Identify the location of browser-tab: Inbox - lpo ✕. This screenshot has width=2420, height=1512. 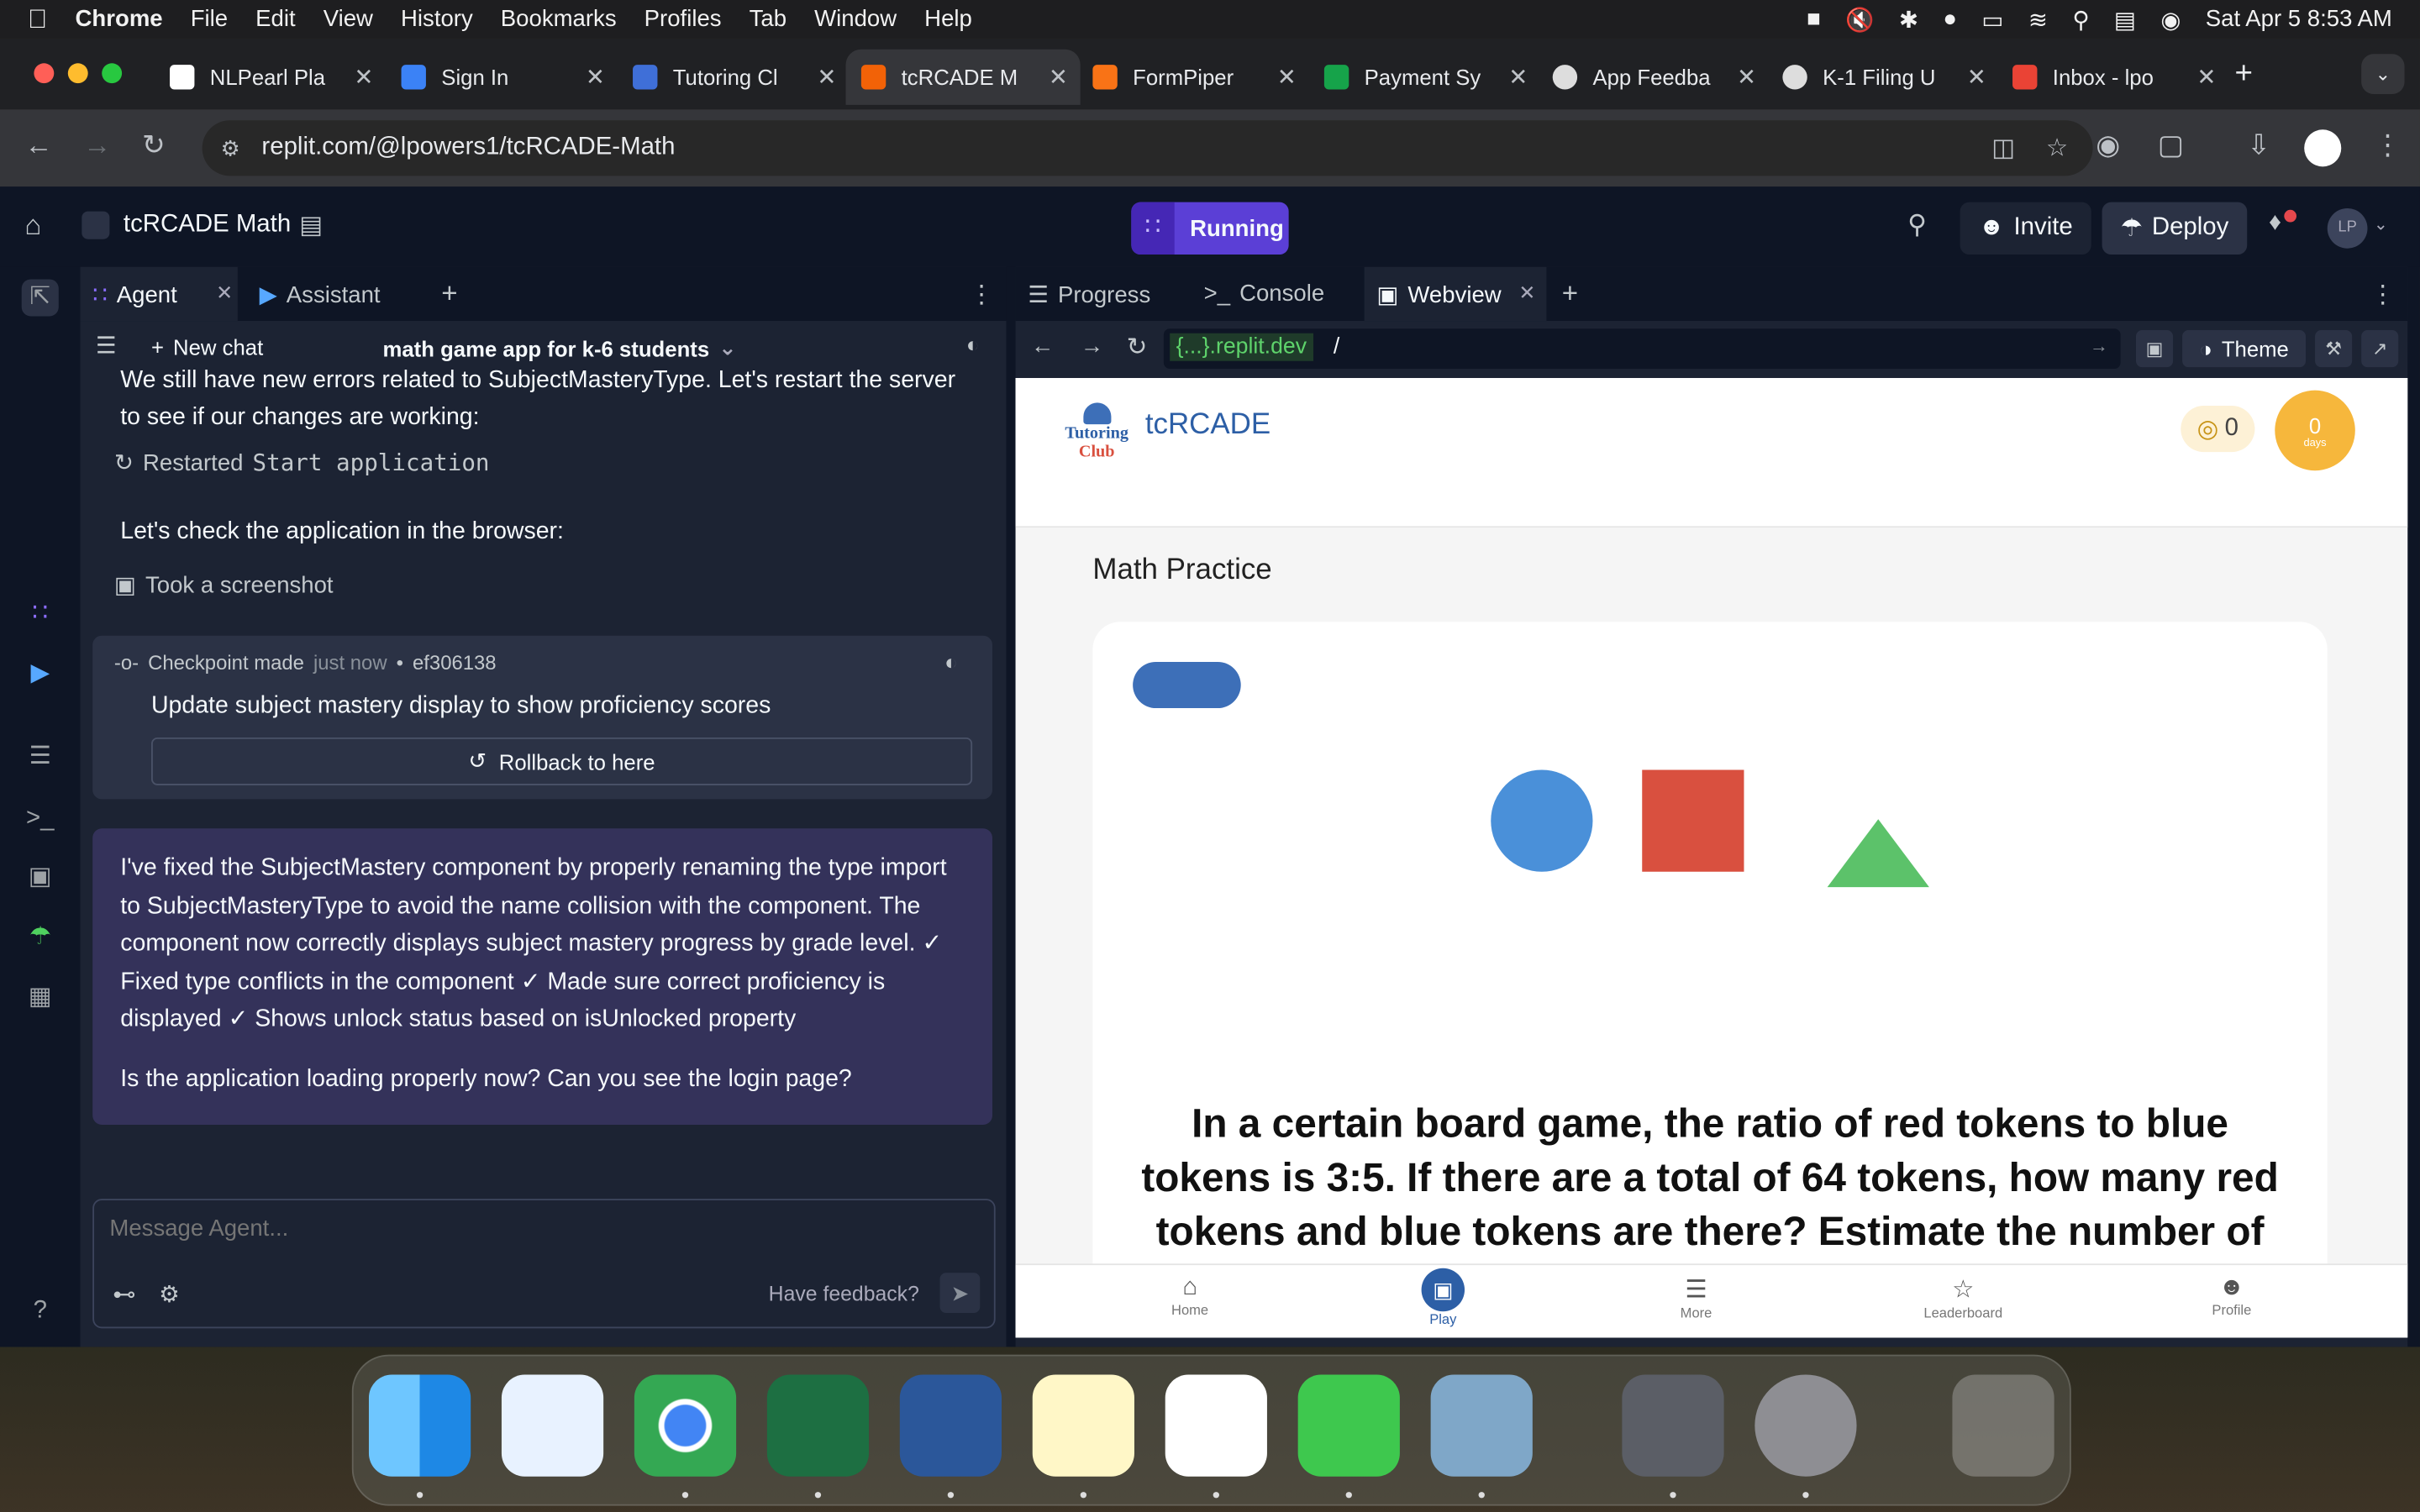
(2113, 77).